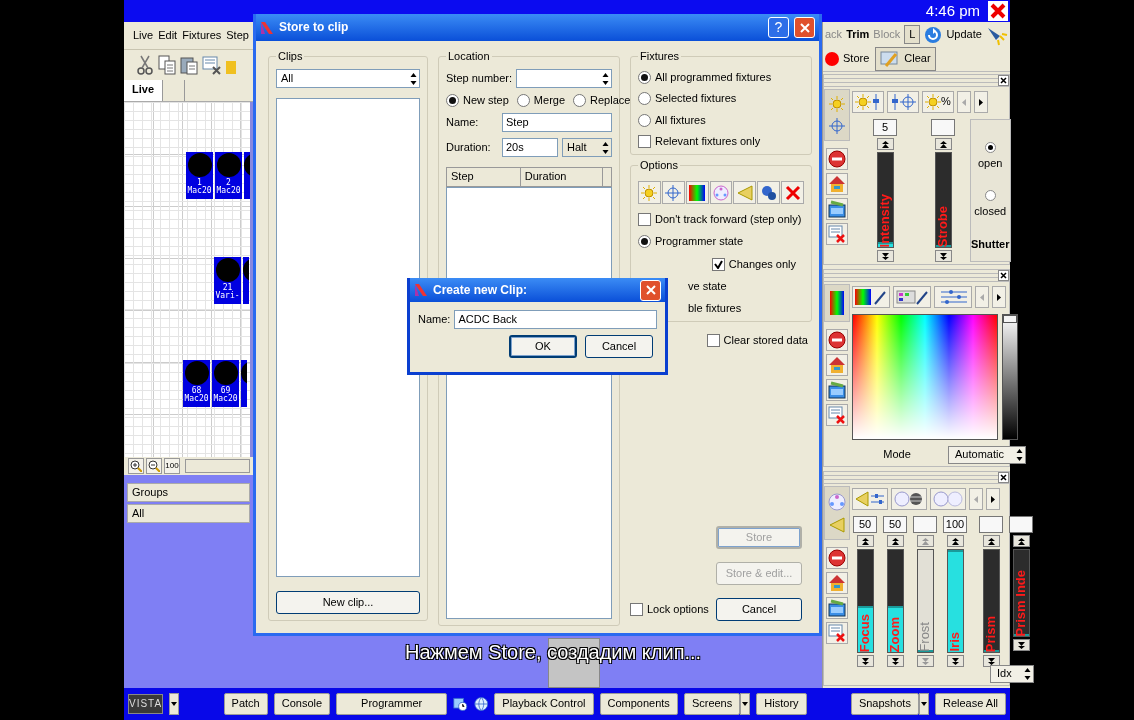 The height and width of the screenshot is (720, 1134). Describe the element at coordinates (188, 514) in the screenshot. I see `group-item: All` at that location.